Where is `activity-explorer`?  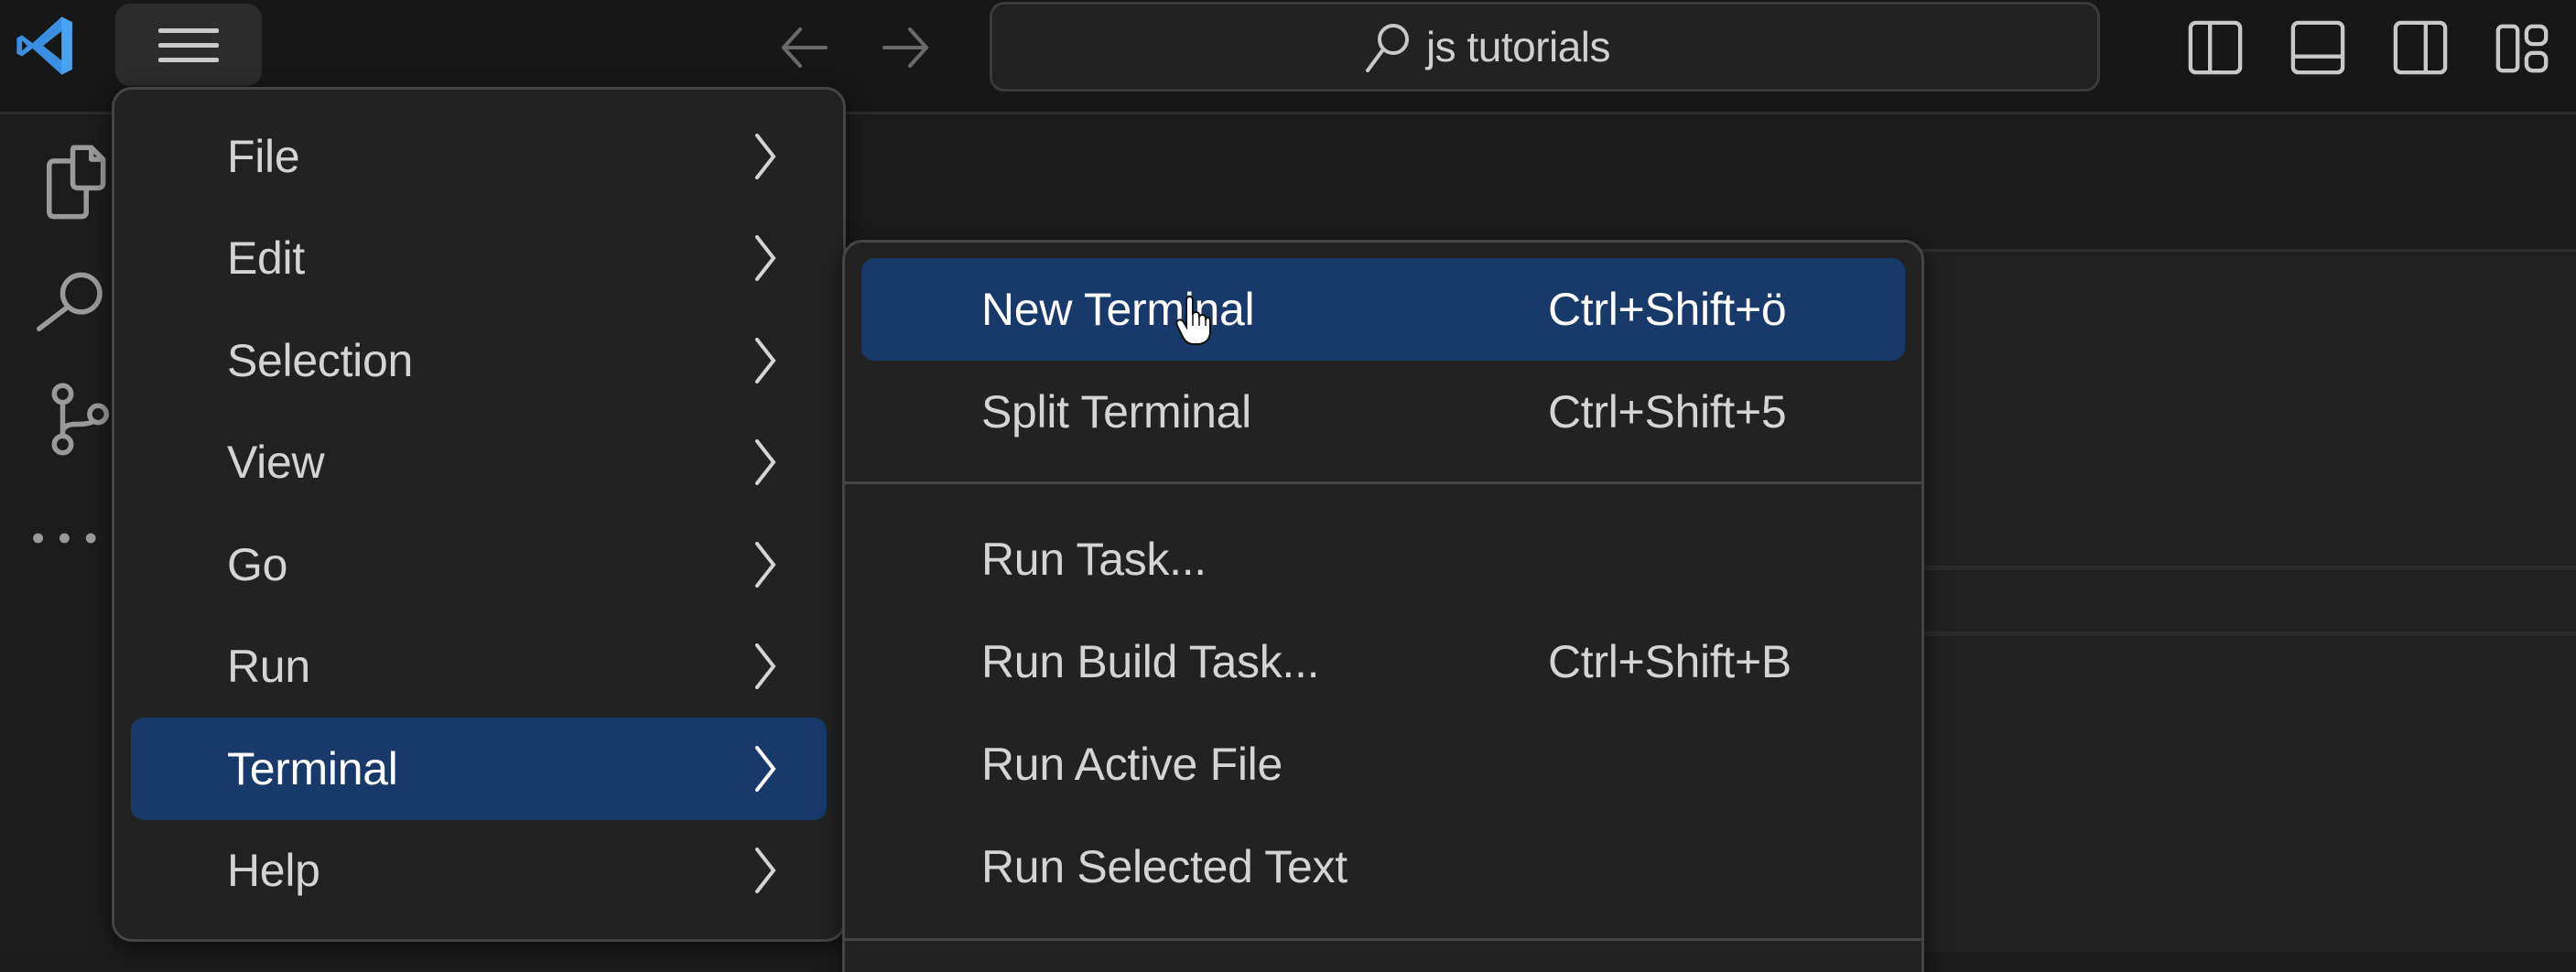 activity-explorer is located at coordinates (56, 181).